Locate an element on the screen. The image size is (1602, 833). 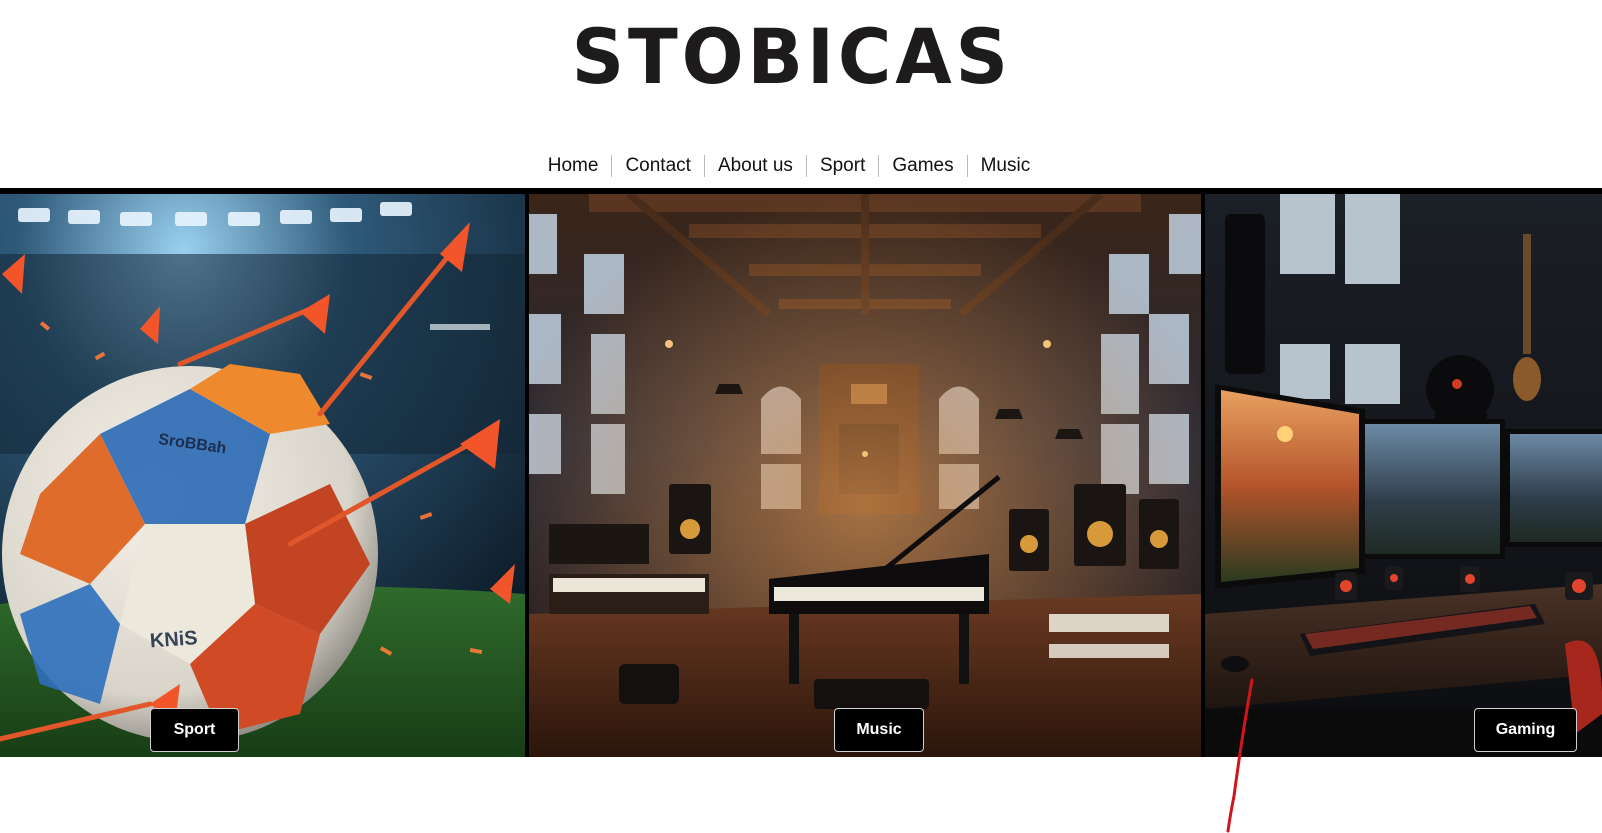
annotation-stroke is located at coordinates (1240, 755).